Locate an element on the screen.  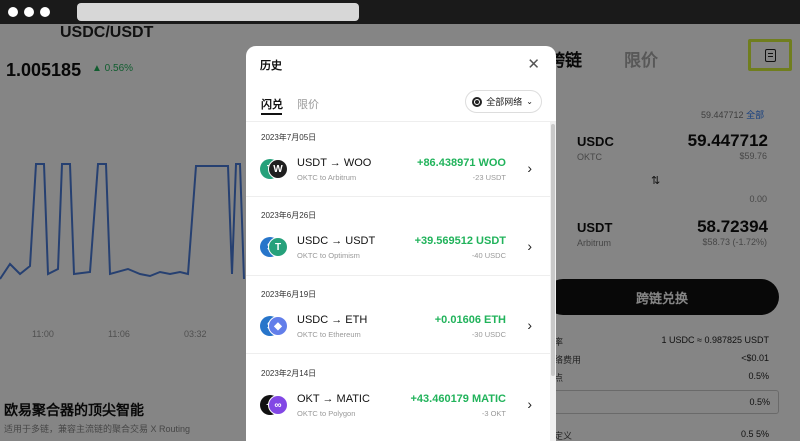
token-pair-icon: T W is located at coordinates (275, 169).